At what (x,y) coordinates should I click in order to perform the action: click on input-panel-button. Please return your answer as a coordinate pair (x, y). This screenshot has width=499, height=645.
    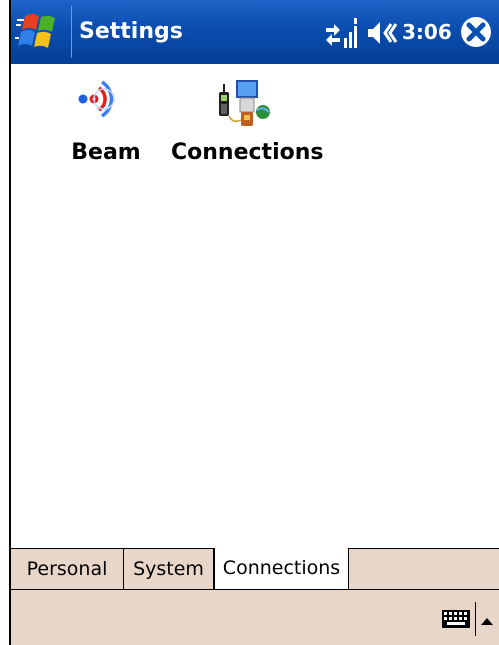
    Looking at the image, I should click on (456, 619).